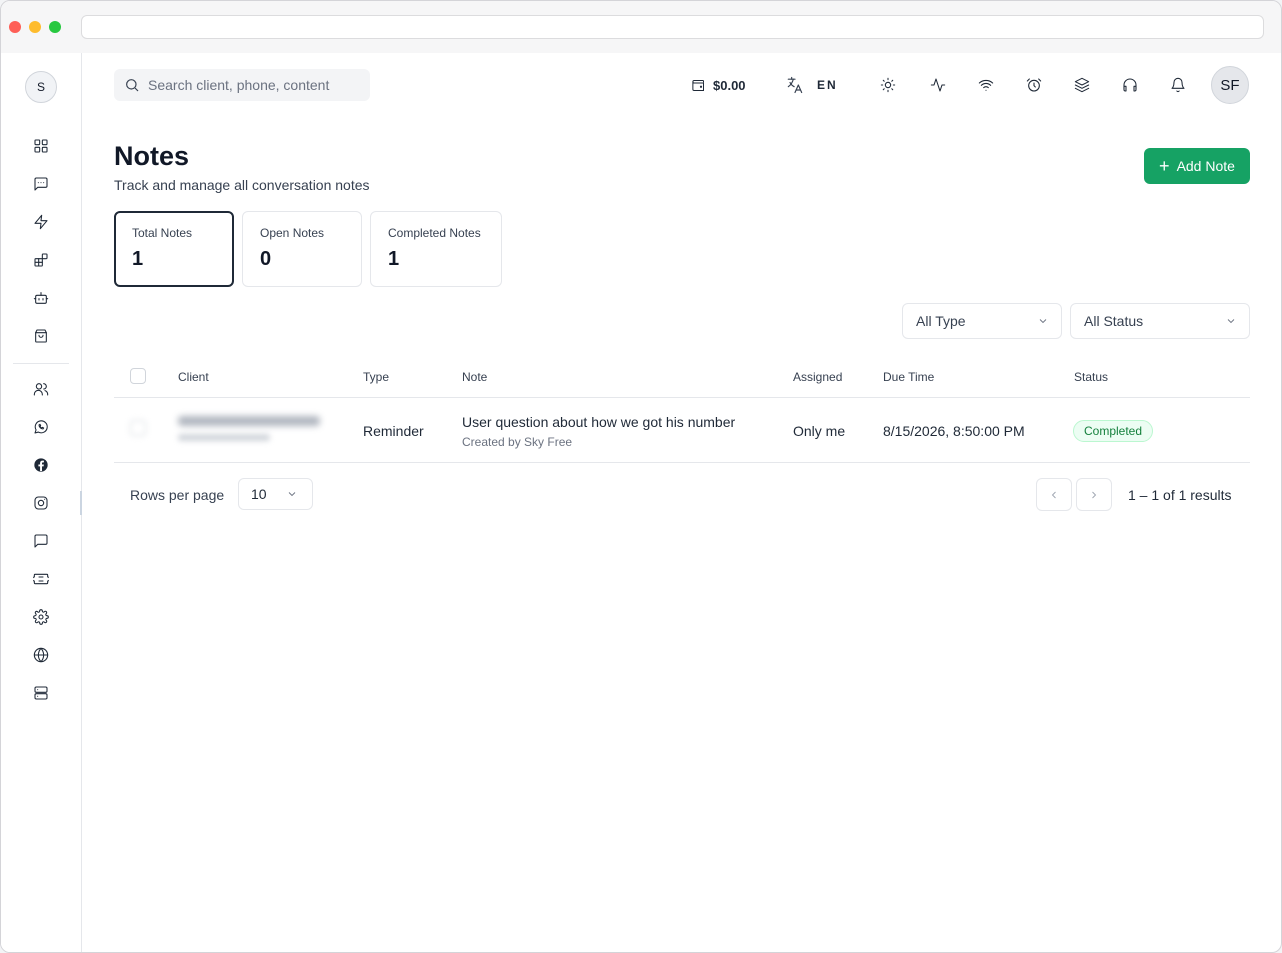 This screenshot has width=1282, height=953. Describe the element at coordinates (41, 298) in the screenshot. I see `bot-icon` at that location.